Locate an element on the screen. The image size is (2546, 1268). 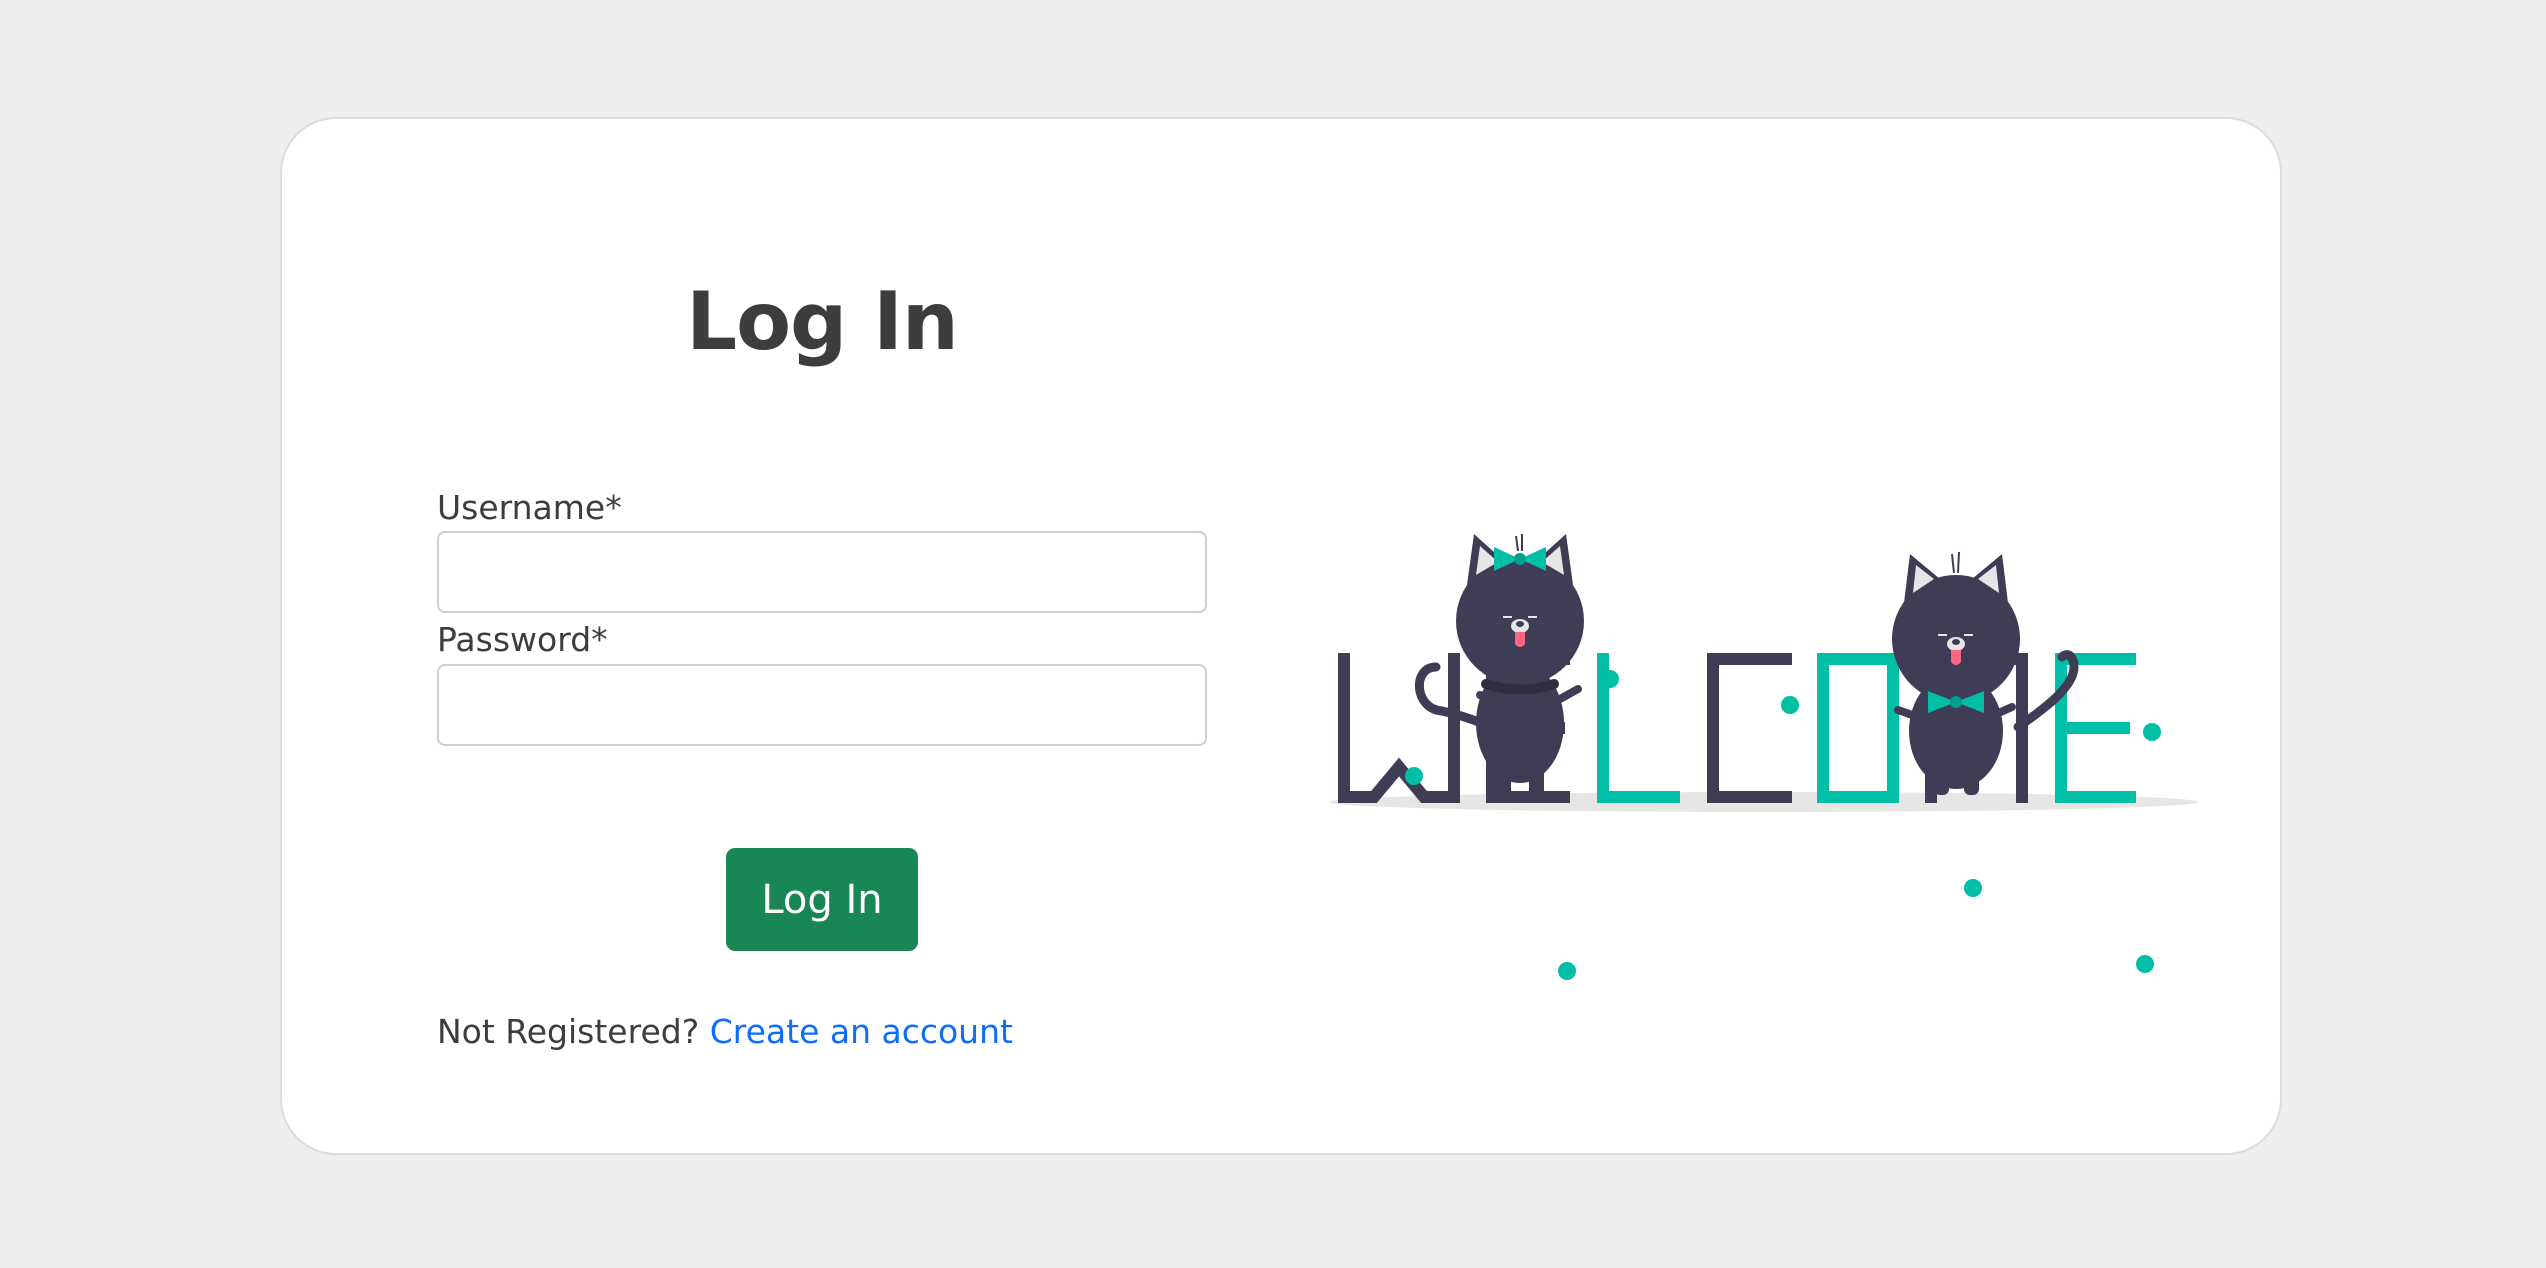
welcome-illustration is located at coordinates (1764, 757).